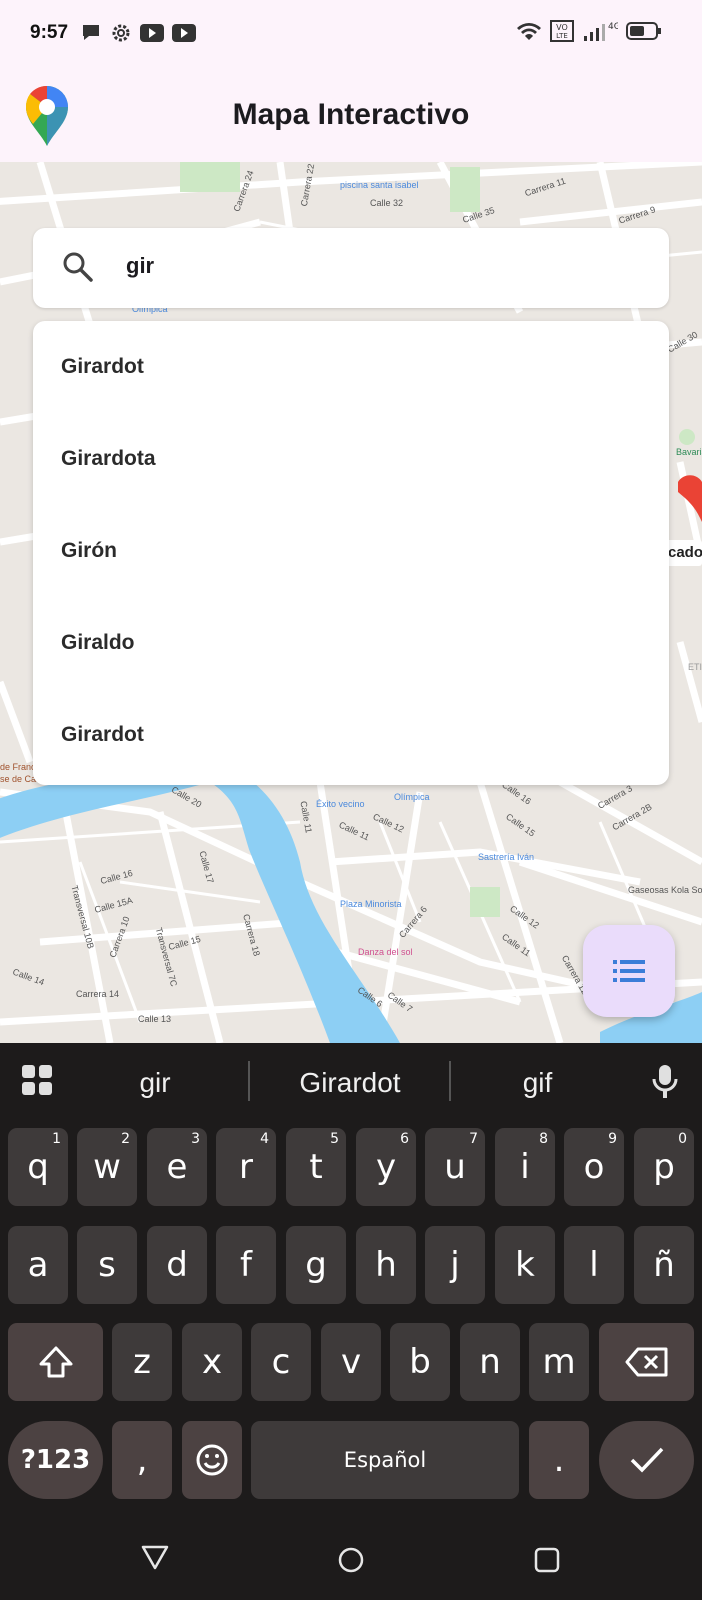 The image size is (702, 1600). I want to click on key-hint: 2, so click(125, 1139).